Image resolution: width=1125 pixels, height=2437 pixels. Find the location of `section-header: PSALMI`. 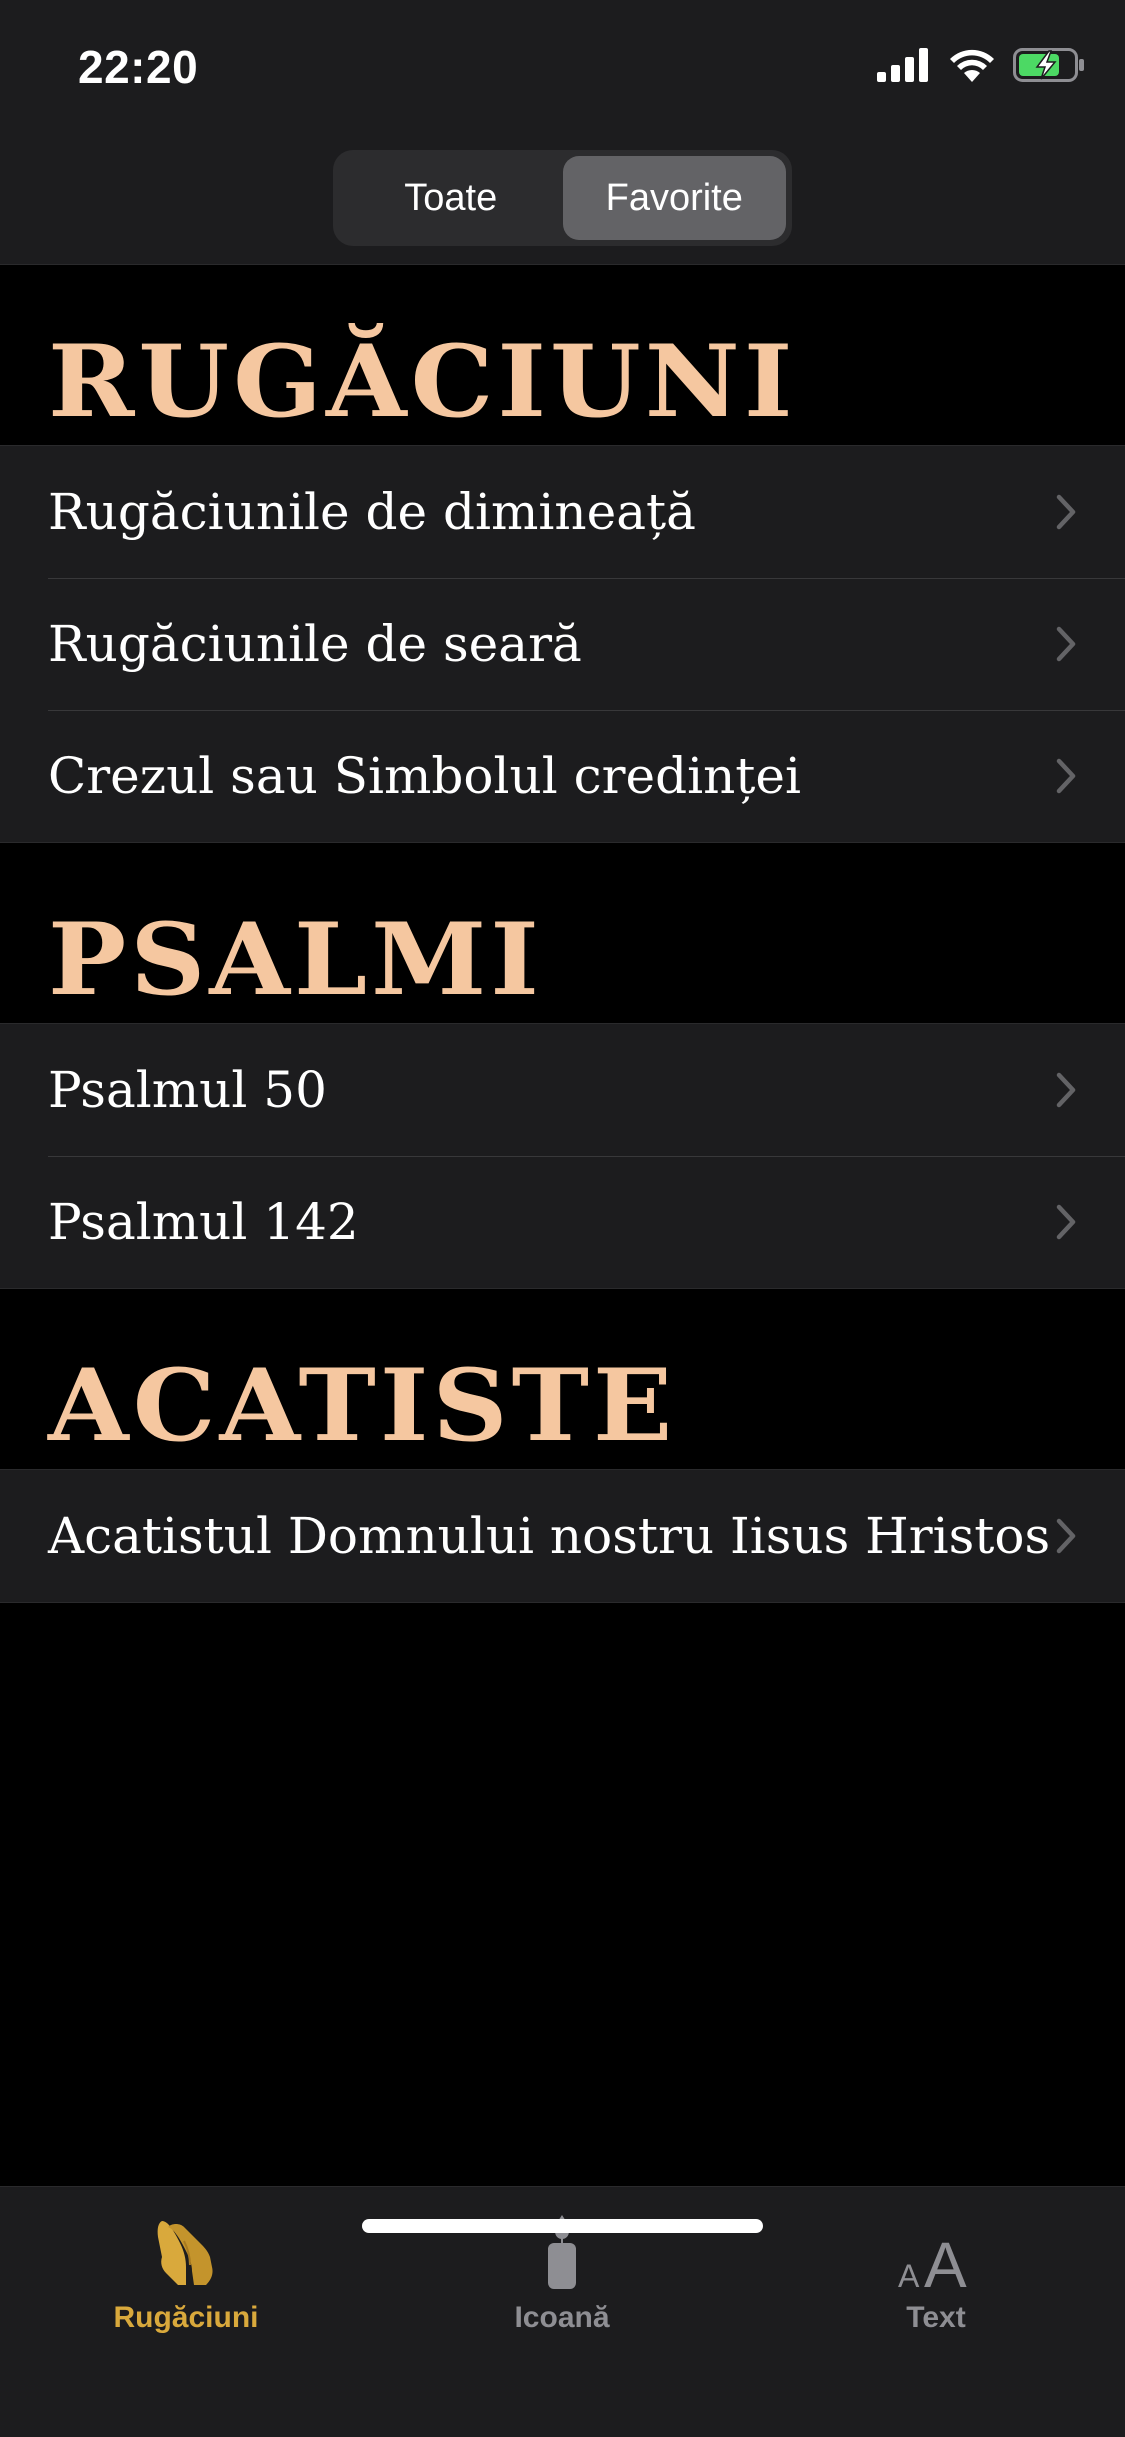

section-header: PSALMI is located at coordinates (562, 933).